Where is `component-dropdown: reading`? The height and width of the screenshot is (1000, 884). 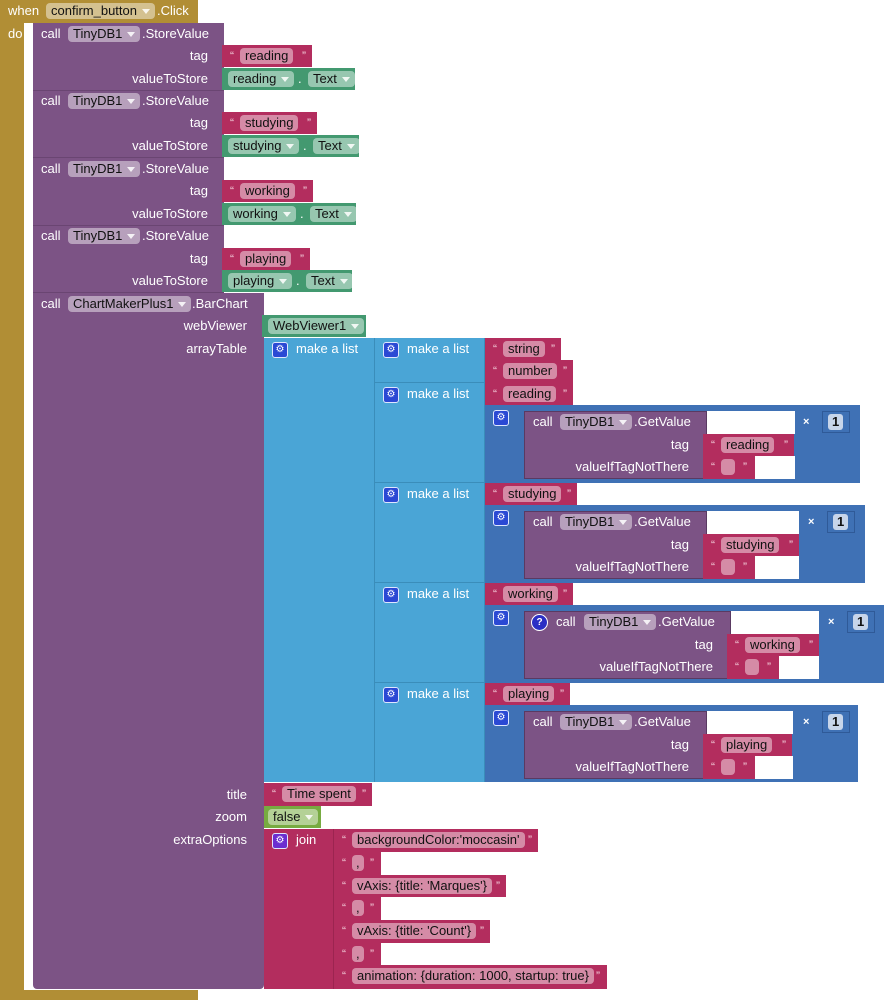
component-dropdown: reading is located at coordinates (261, 79).